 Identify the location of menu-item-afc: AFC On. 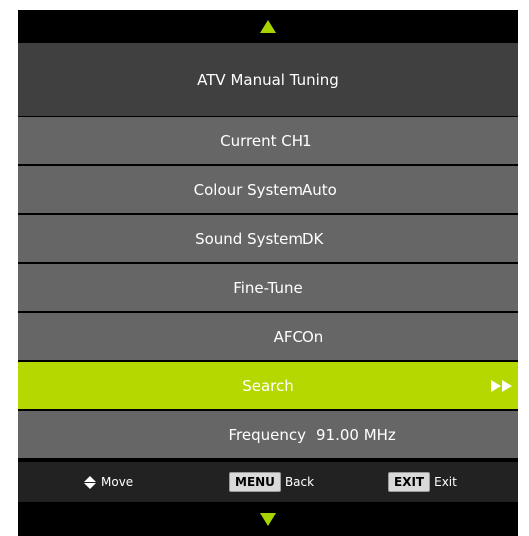
(268, 336).